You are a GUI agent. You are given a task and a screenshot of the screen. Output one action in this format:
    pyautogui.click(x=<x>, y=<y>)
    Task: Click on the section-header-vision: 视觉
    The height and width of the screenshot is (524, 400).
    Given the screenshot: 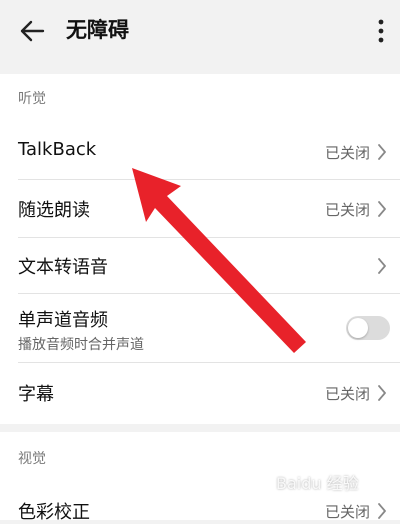 What is the action you would take?
    pyautogui.click(x=32, y=459)
    